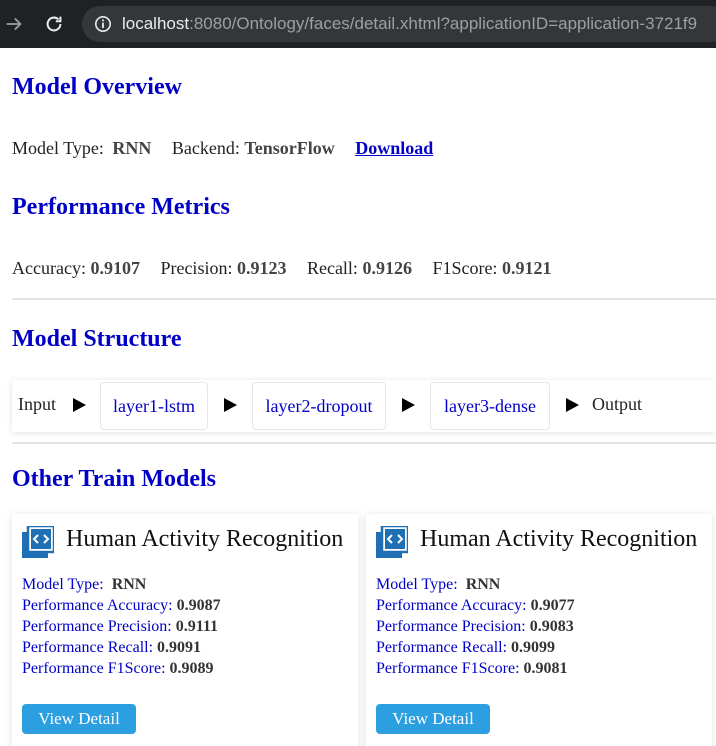  I want to click on recall-label: Recall:, so click(332, 268).